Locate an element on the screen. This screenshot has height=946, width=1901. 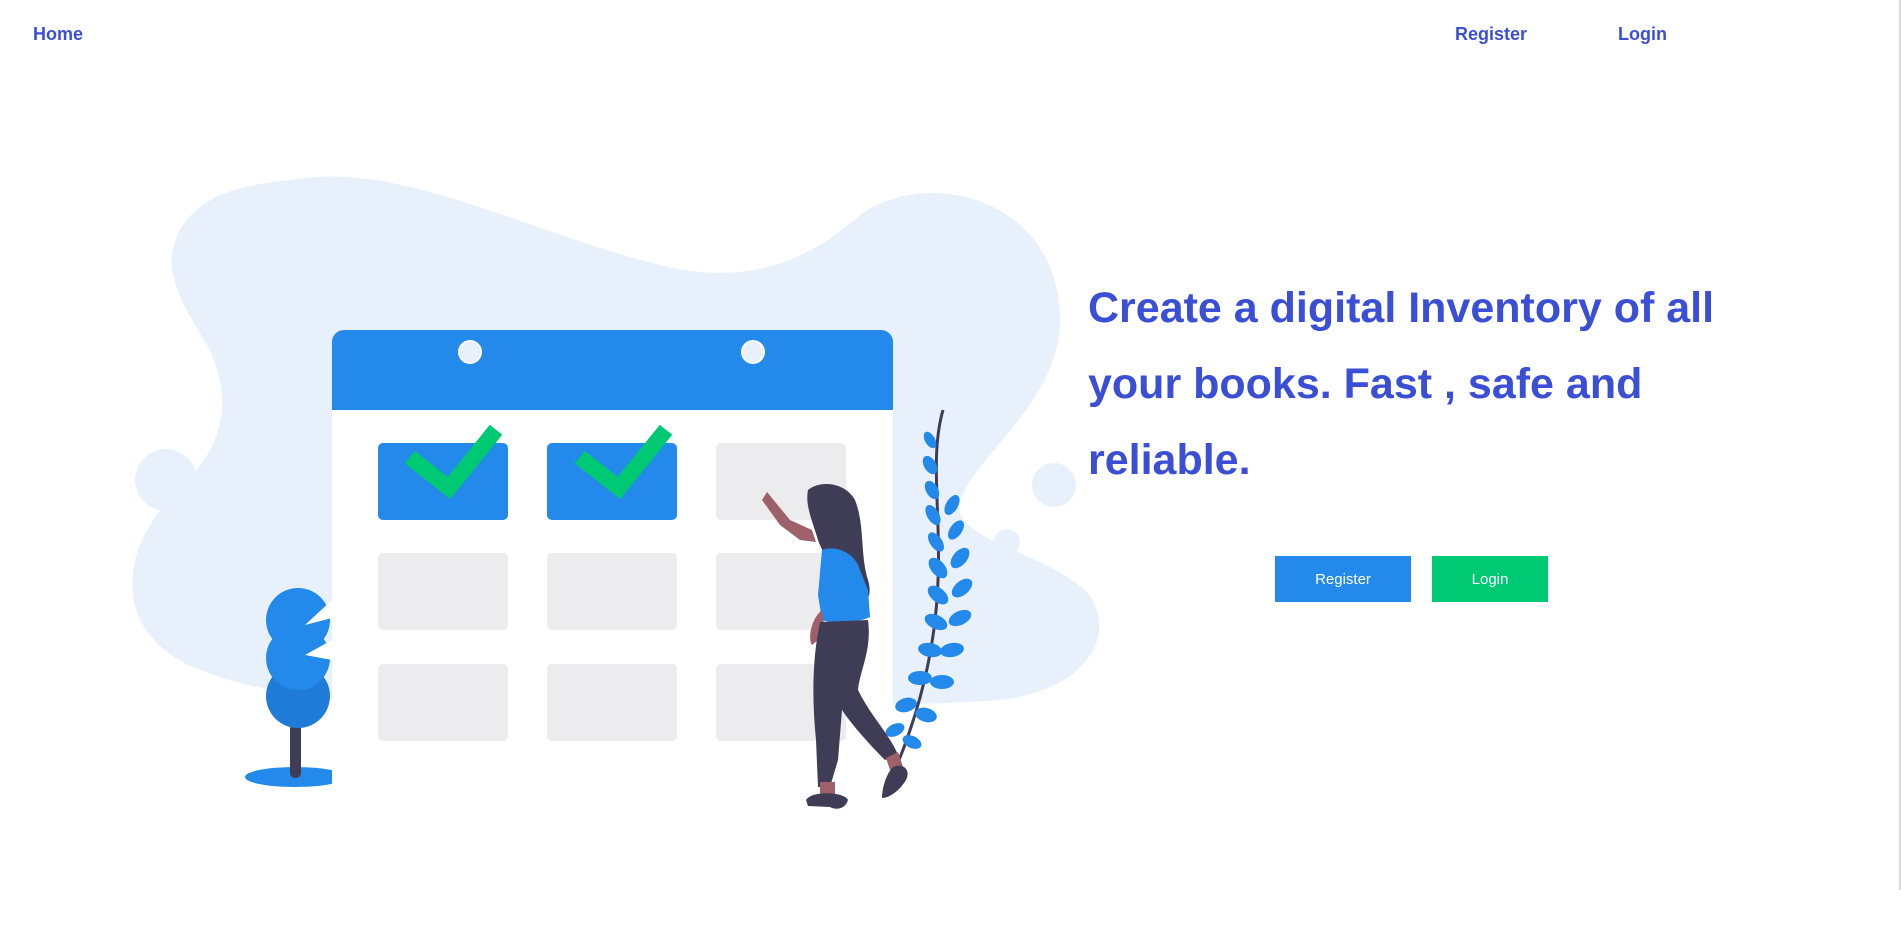
calendar-icon is located at coordinates (612, 561).